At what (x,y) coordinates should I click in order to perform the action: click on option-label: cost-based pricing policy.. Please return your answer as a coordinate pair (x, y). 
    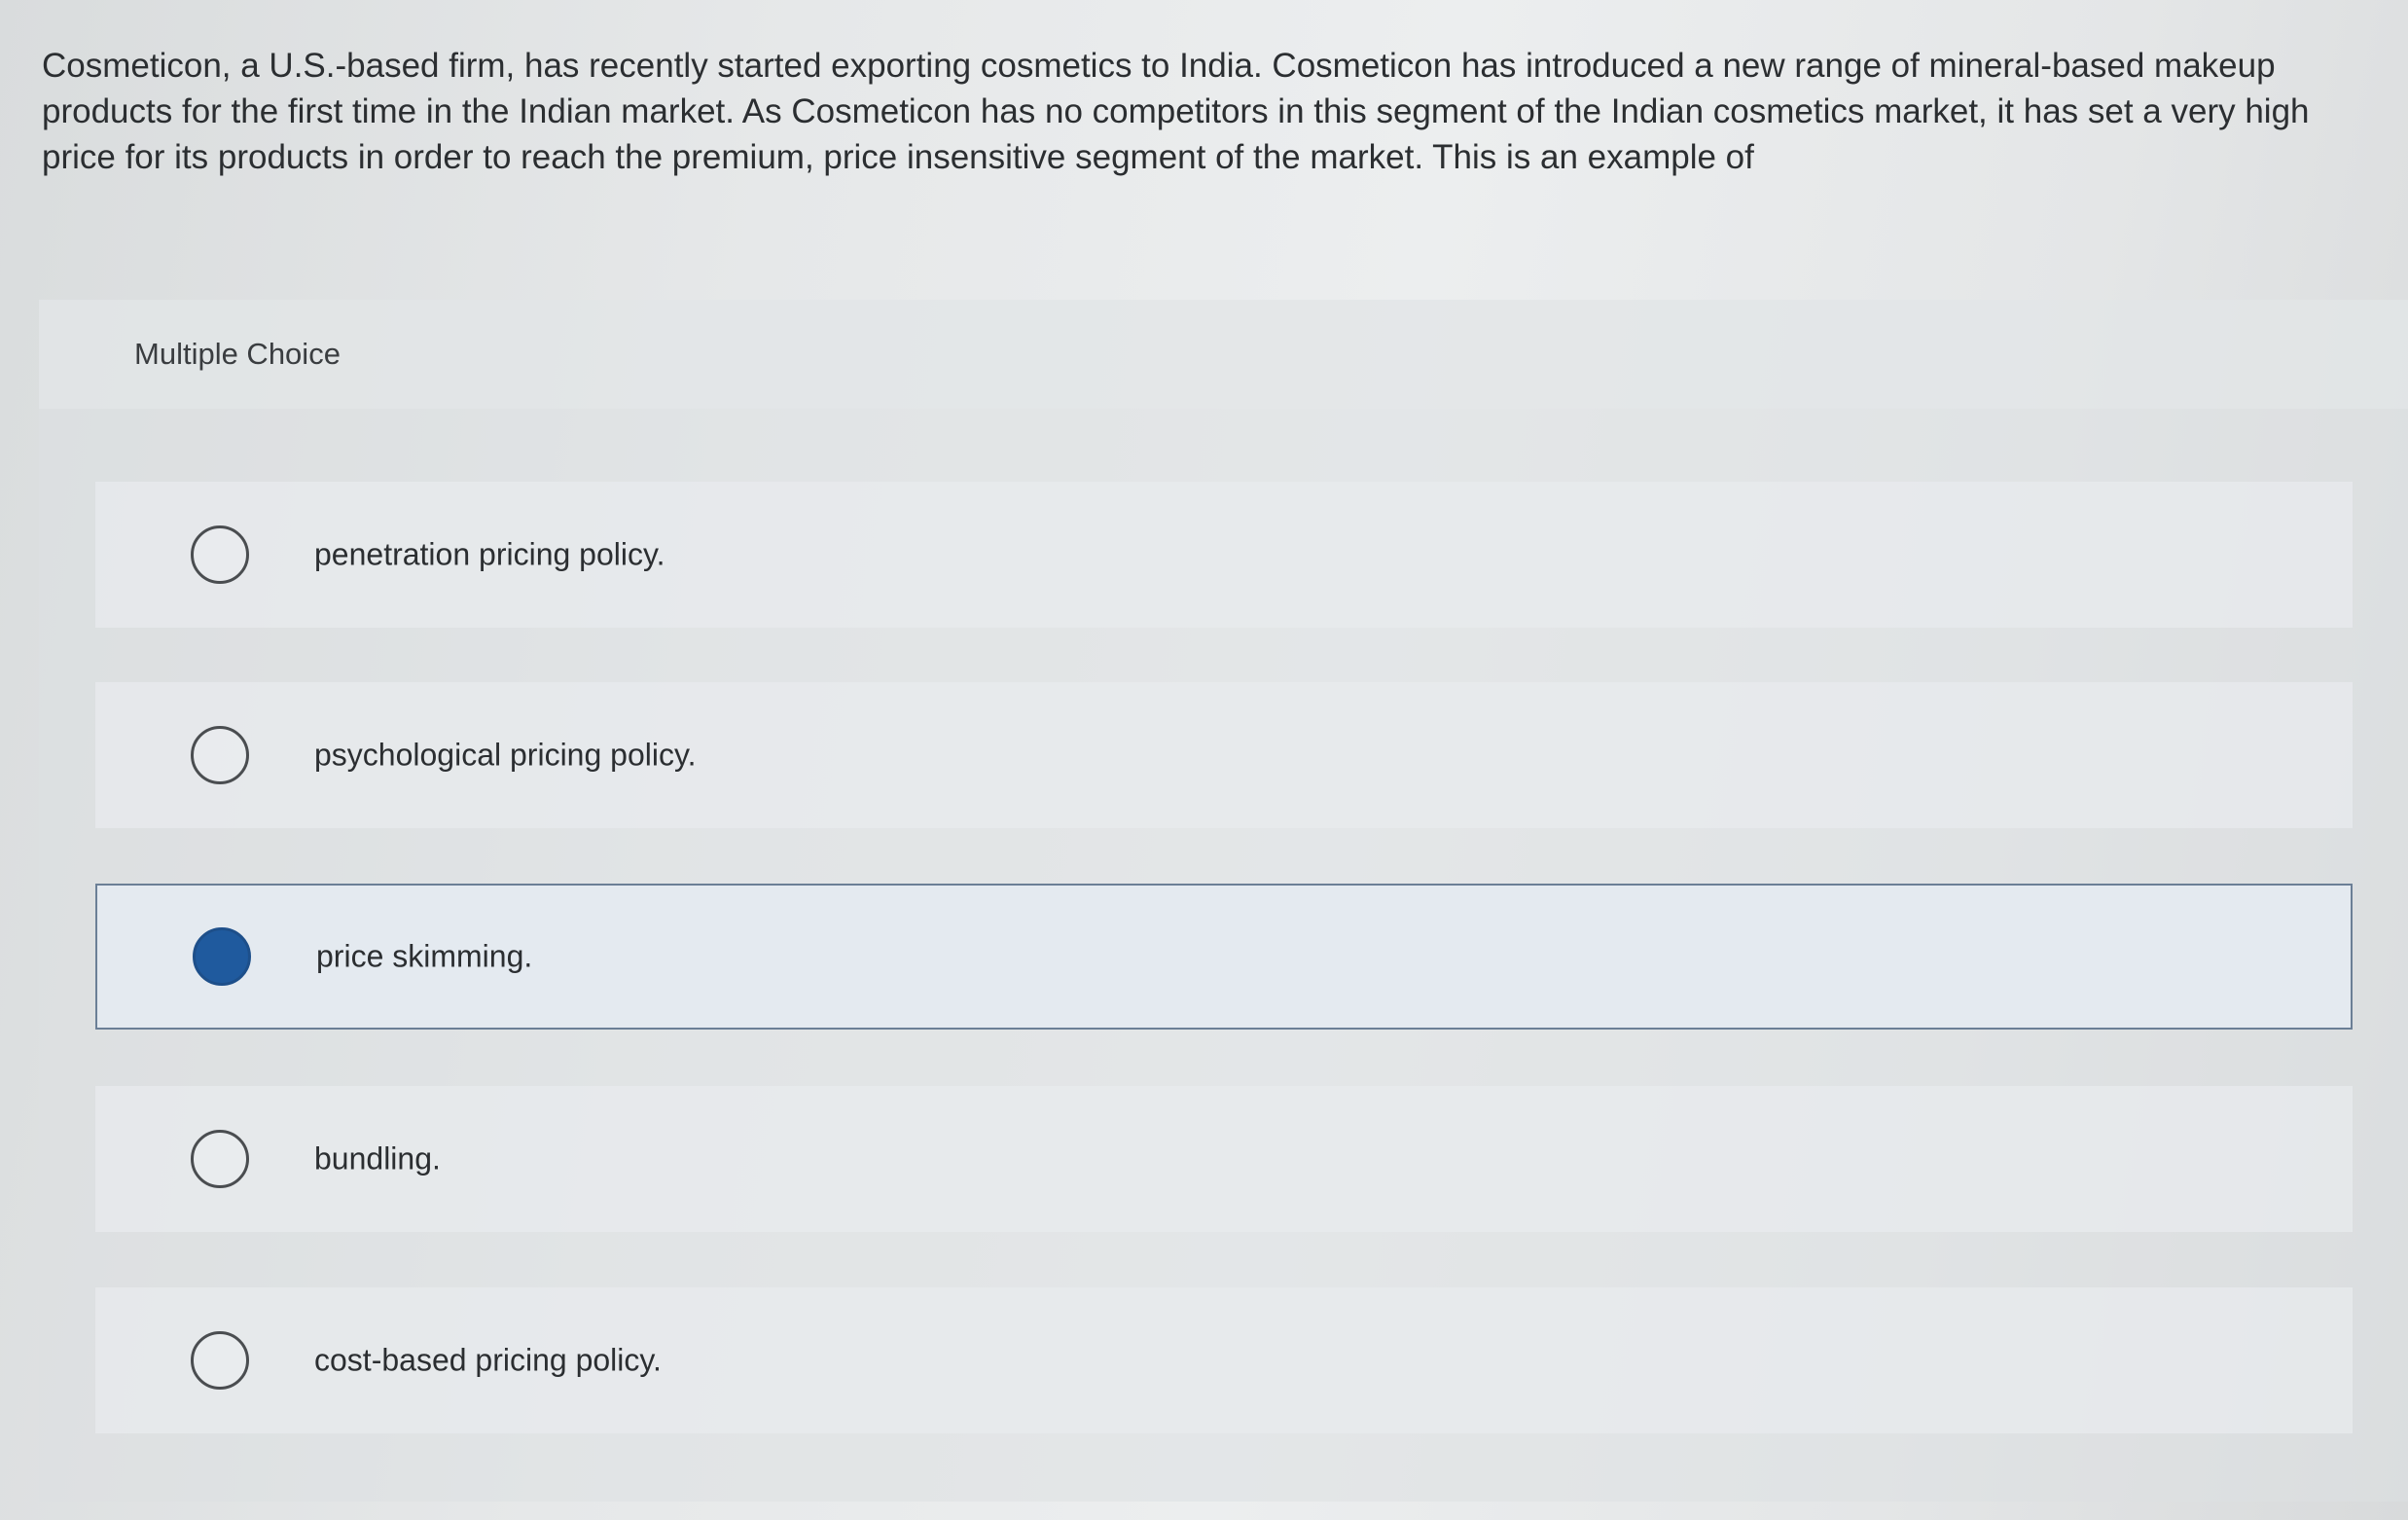
    Looking at the image, I should click on (488, 1360).